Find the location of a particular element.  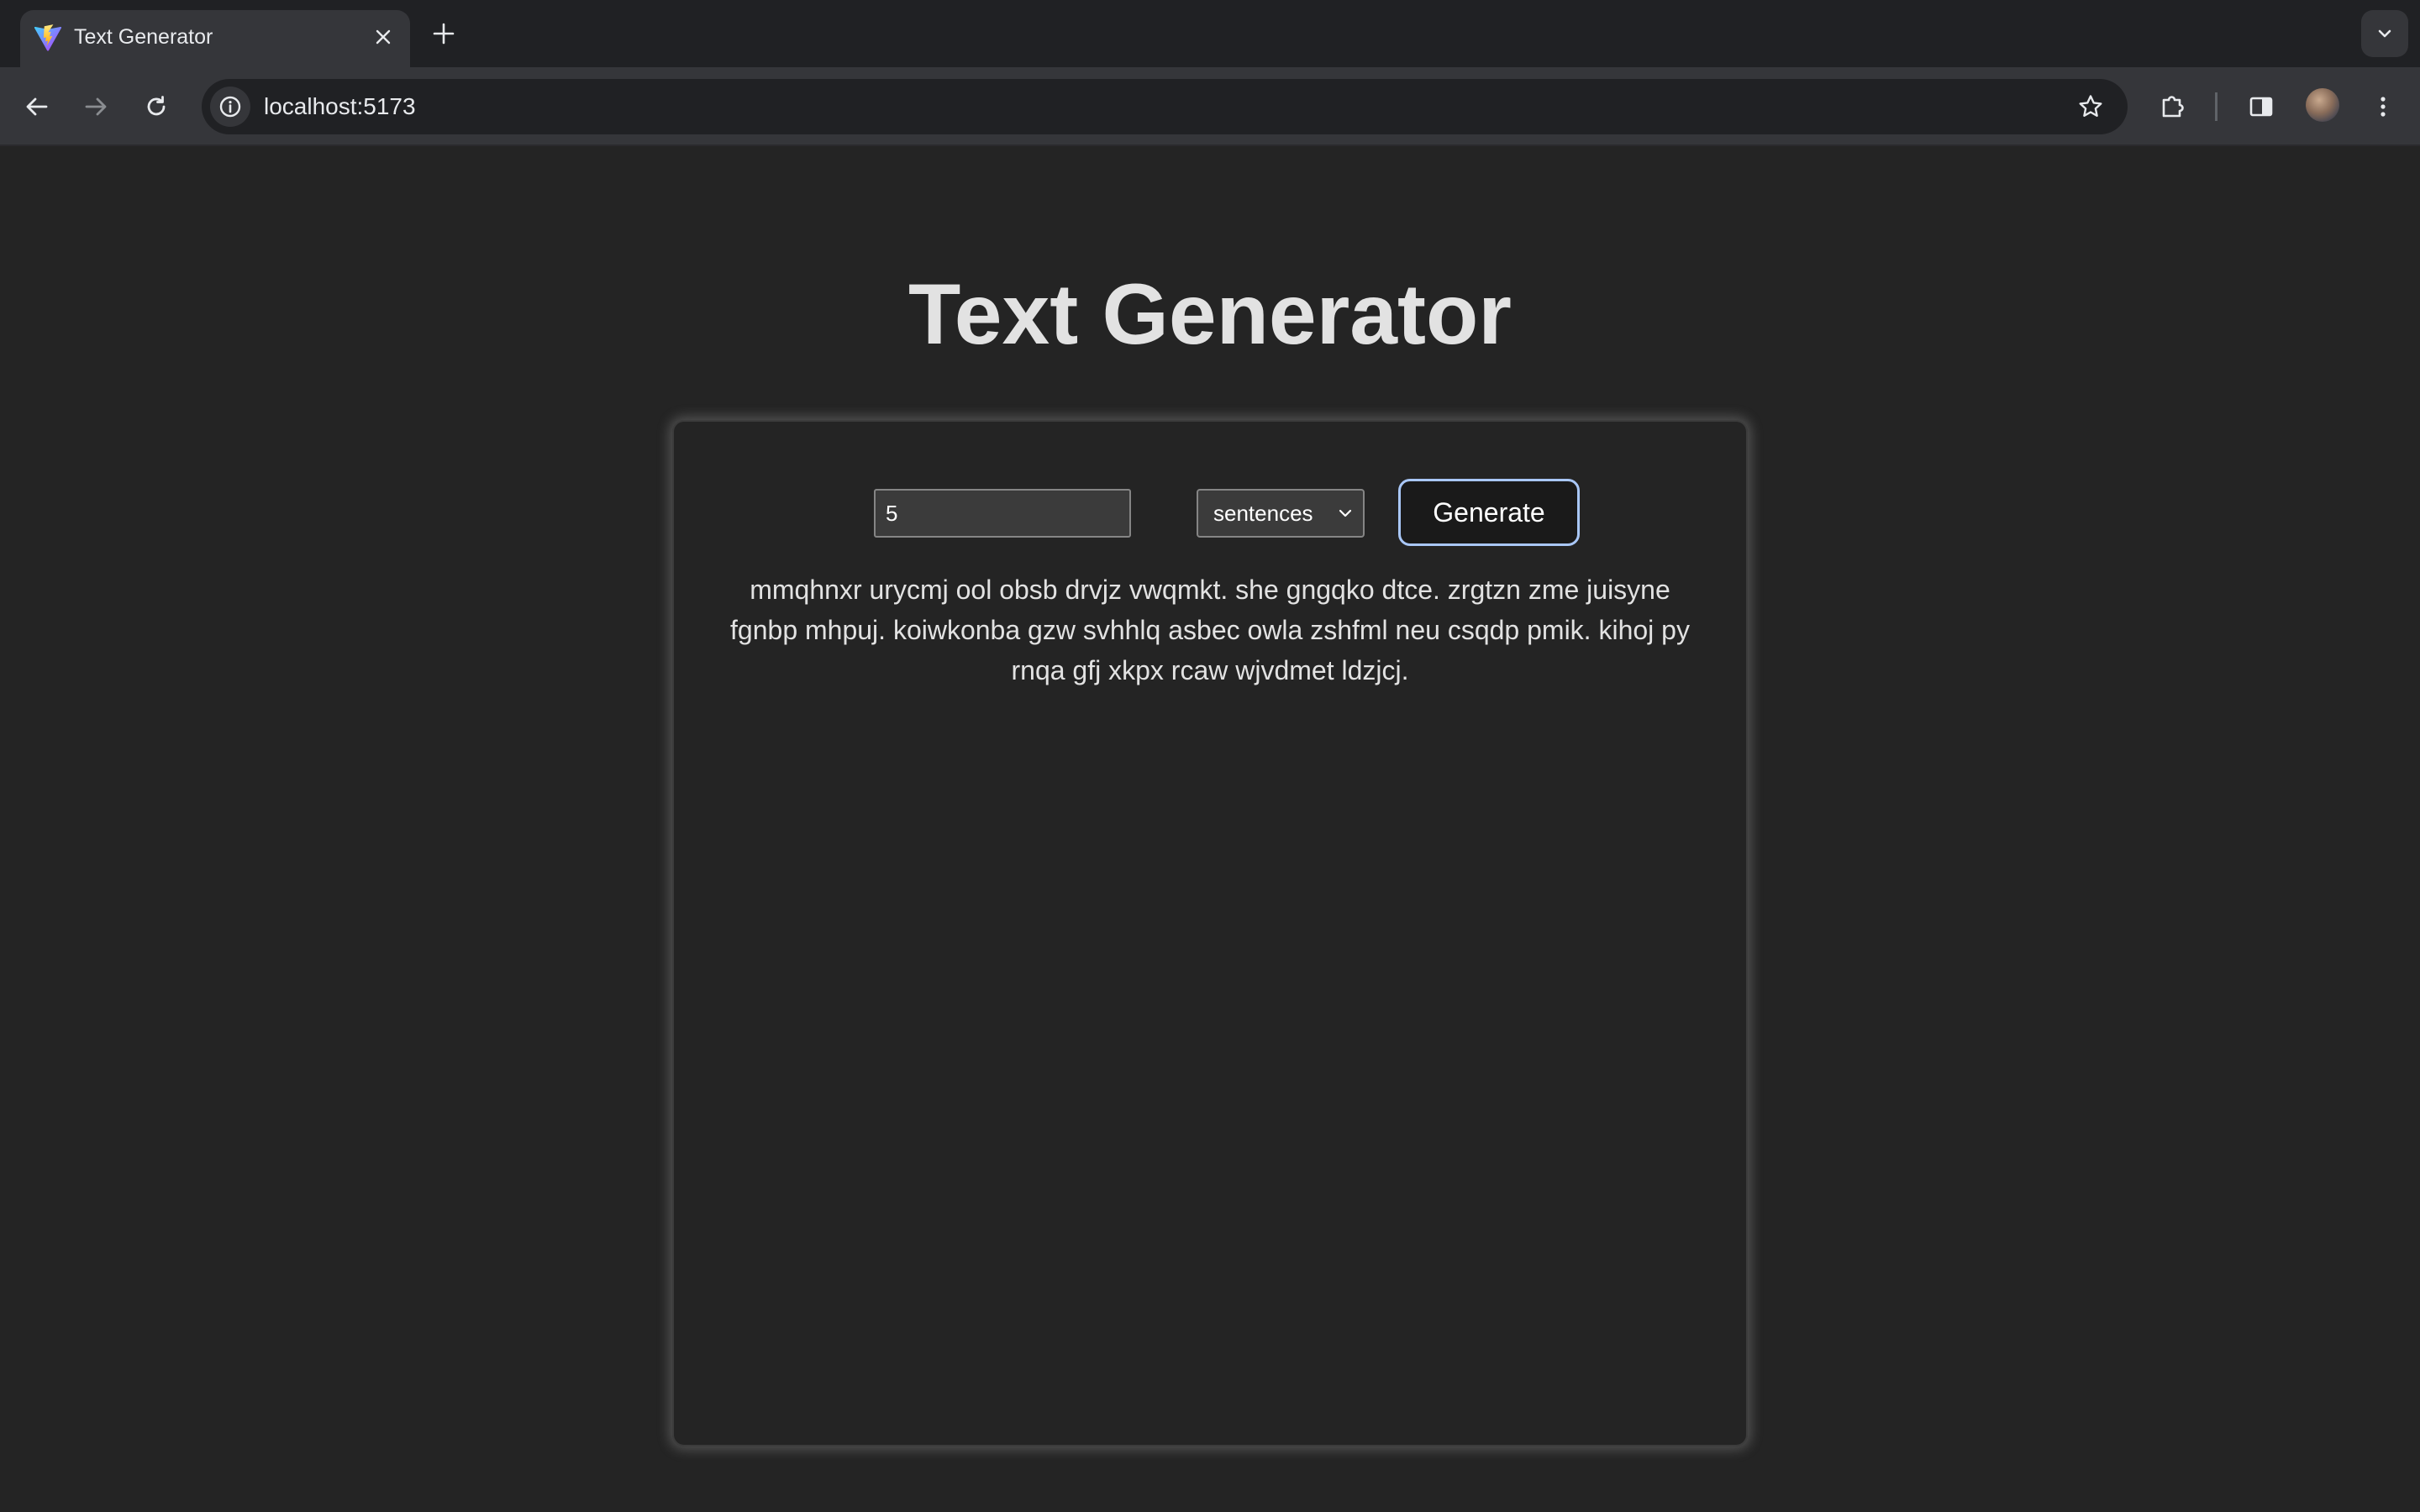

vite-logo-icon is located at coordinates (48, 37).